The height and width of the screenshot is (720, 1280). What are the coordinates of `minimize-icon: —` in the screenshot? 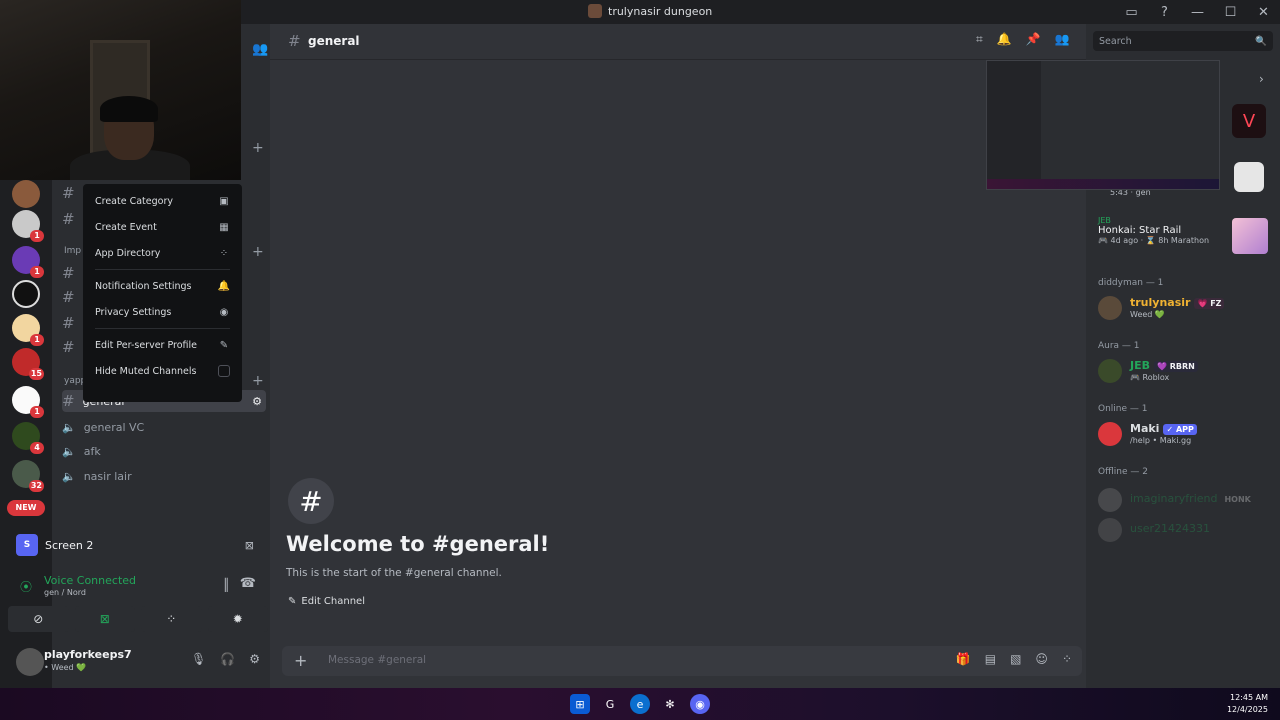 It's located at (1197, 12).